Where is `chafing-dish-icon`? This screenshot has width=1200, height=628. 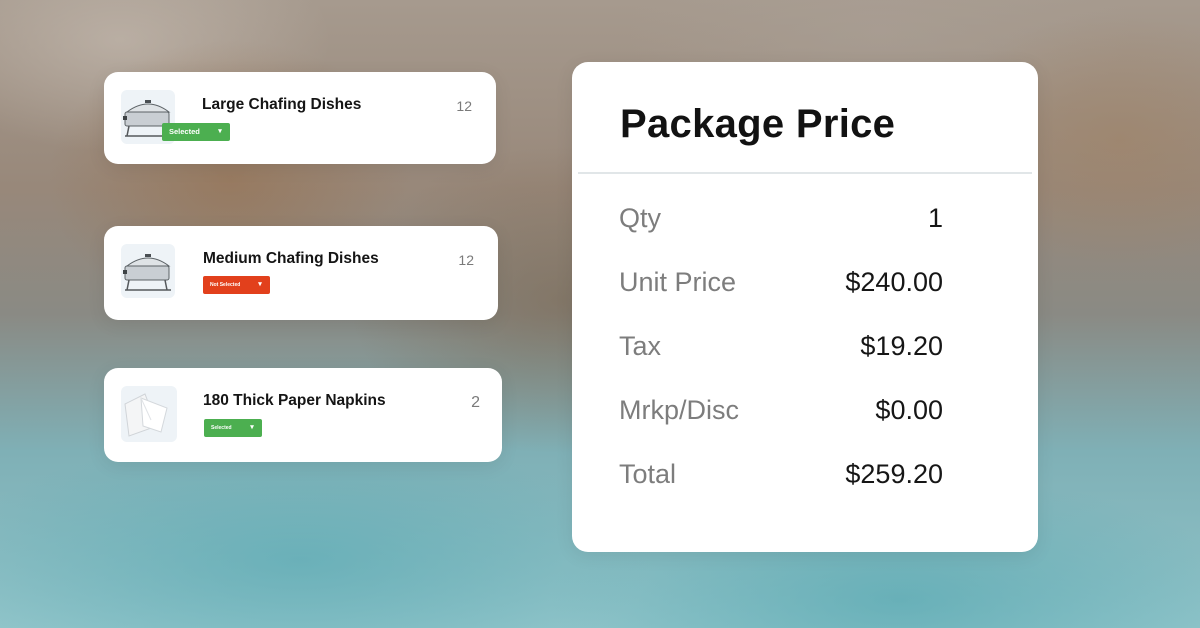 chafing-dish-icon is located at coordinates (148, 271).